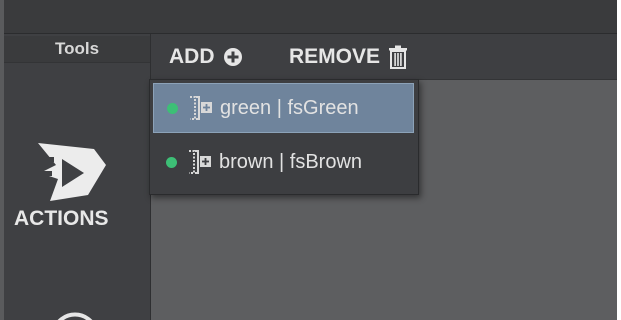 The height and width of the screenshot is (320, 621). Describe the element at coordinates (70, 172) in the screenshot. I see `actions-icon` at that location.